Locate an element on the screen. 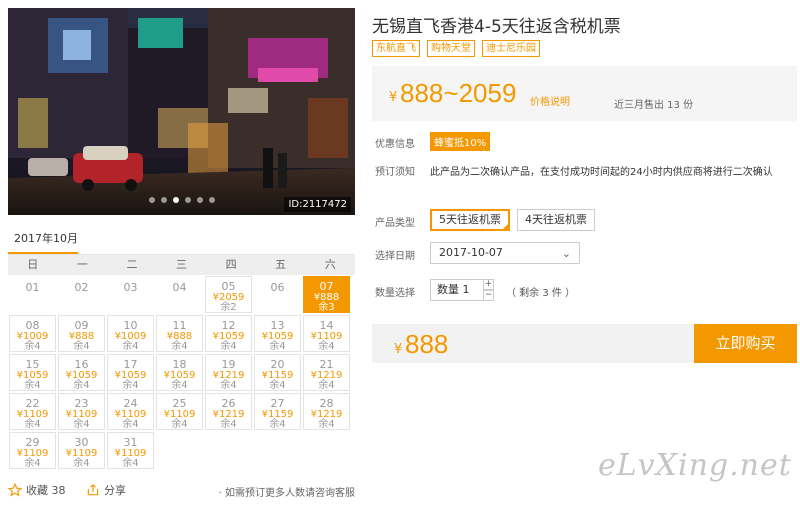 The image size is (800, 505). date-value: 2017-10-07 is located at coordinates (471, 252).